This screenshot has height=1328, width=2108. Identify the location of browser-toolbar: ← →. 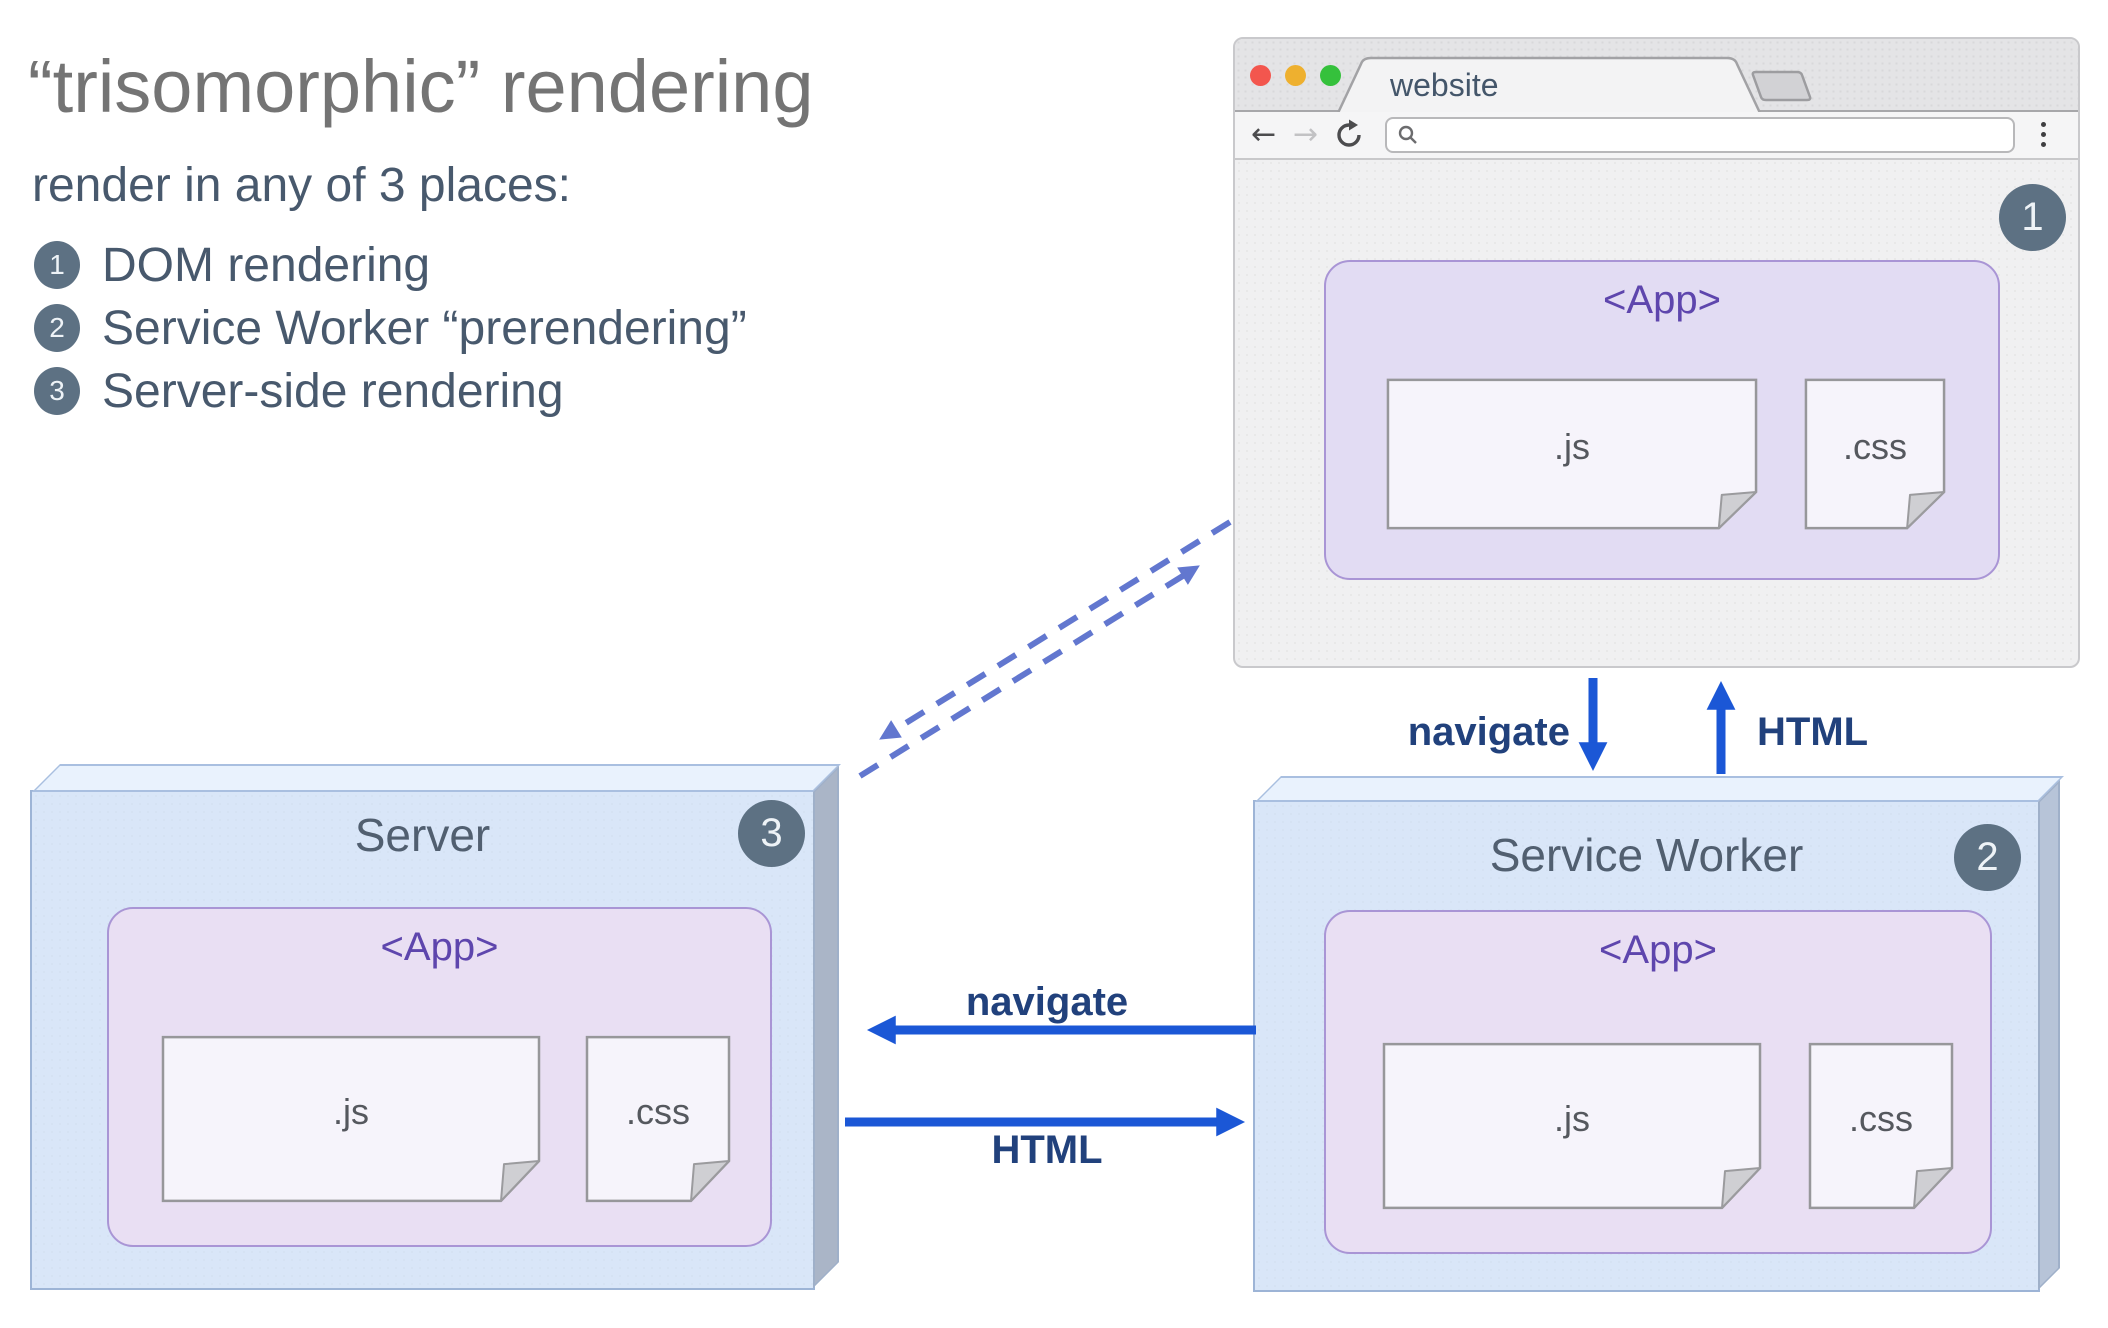
(1656, 136).